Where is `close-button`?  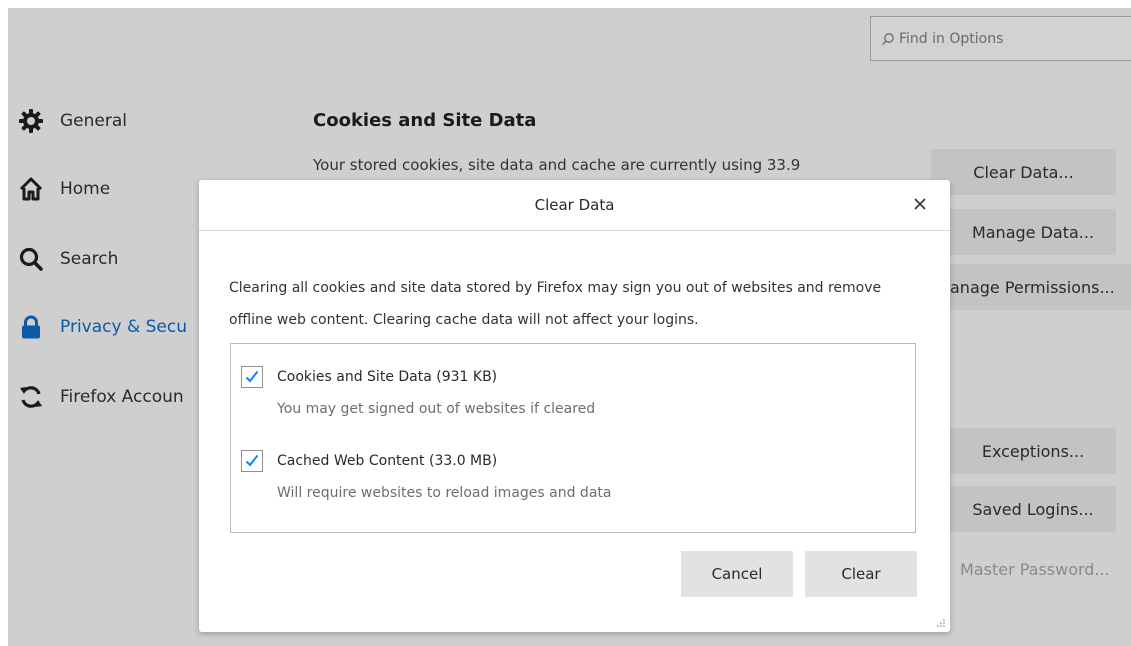 close-button is located at coordinates (920, 204).